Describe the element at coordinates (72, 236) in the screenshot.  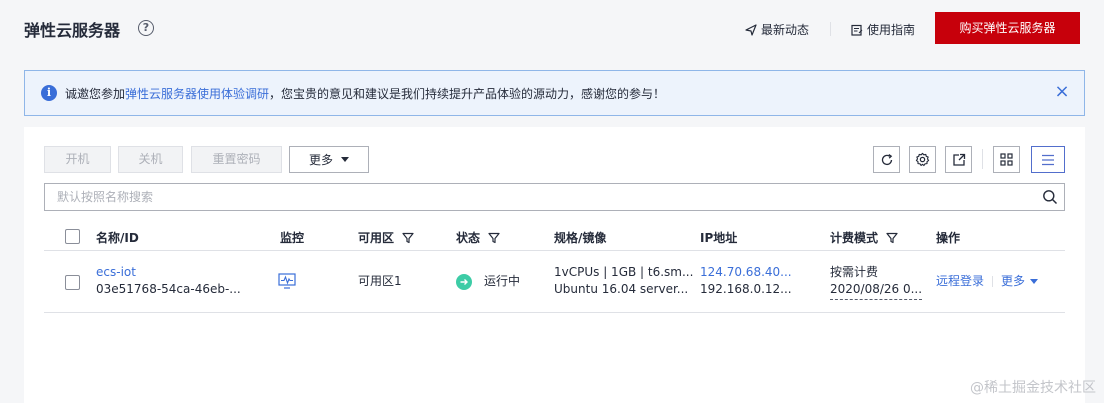
I see `select-all-checkbox` at that location.